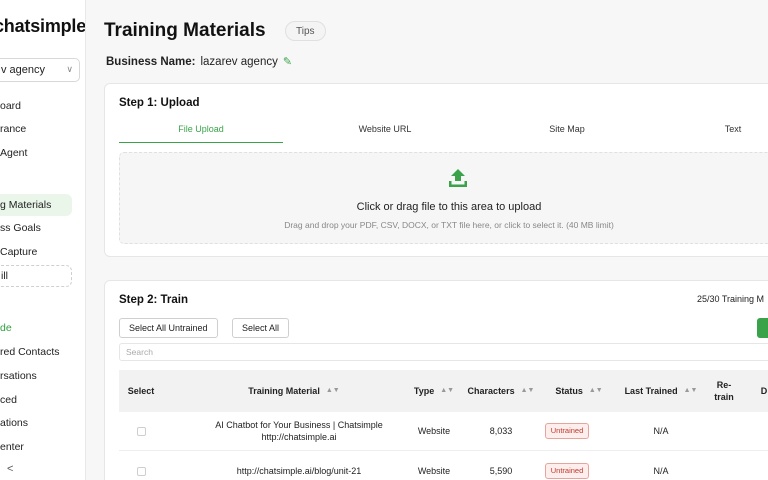 This screenshot has height=480, width=768. I want to click on sidebar-item-appearance: rance, so click(36, 129).